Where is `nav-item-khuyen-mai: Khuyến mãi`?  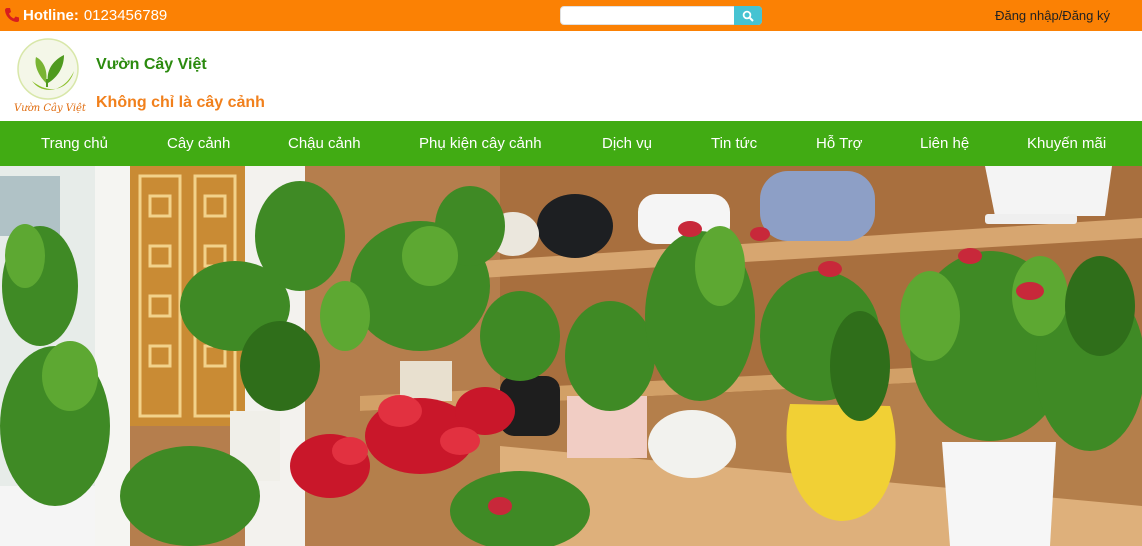 nav-item-khuyen-mai: Khuyến mãi is located at coordinates (1066, 143).